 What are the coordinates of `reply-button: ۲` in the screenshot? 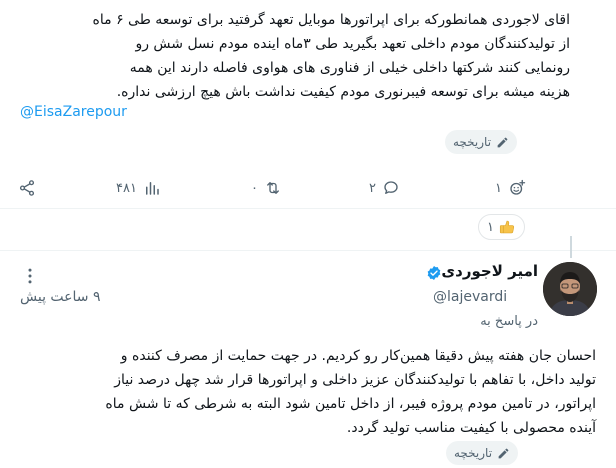 It's located at (384, 188).